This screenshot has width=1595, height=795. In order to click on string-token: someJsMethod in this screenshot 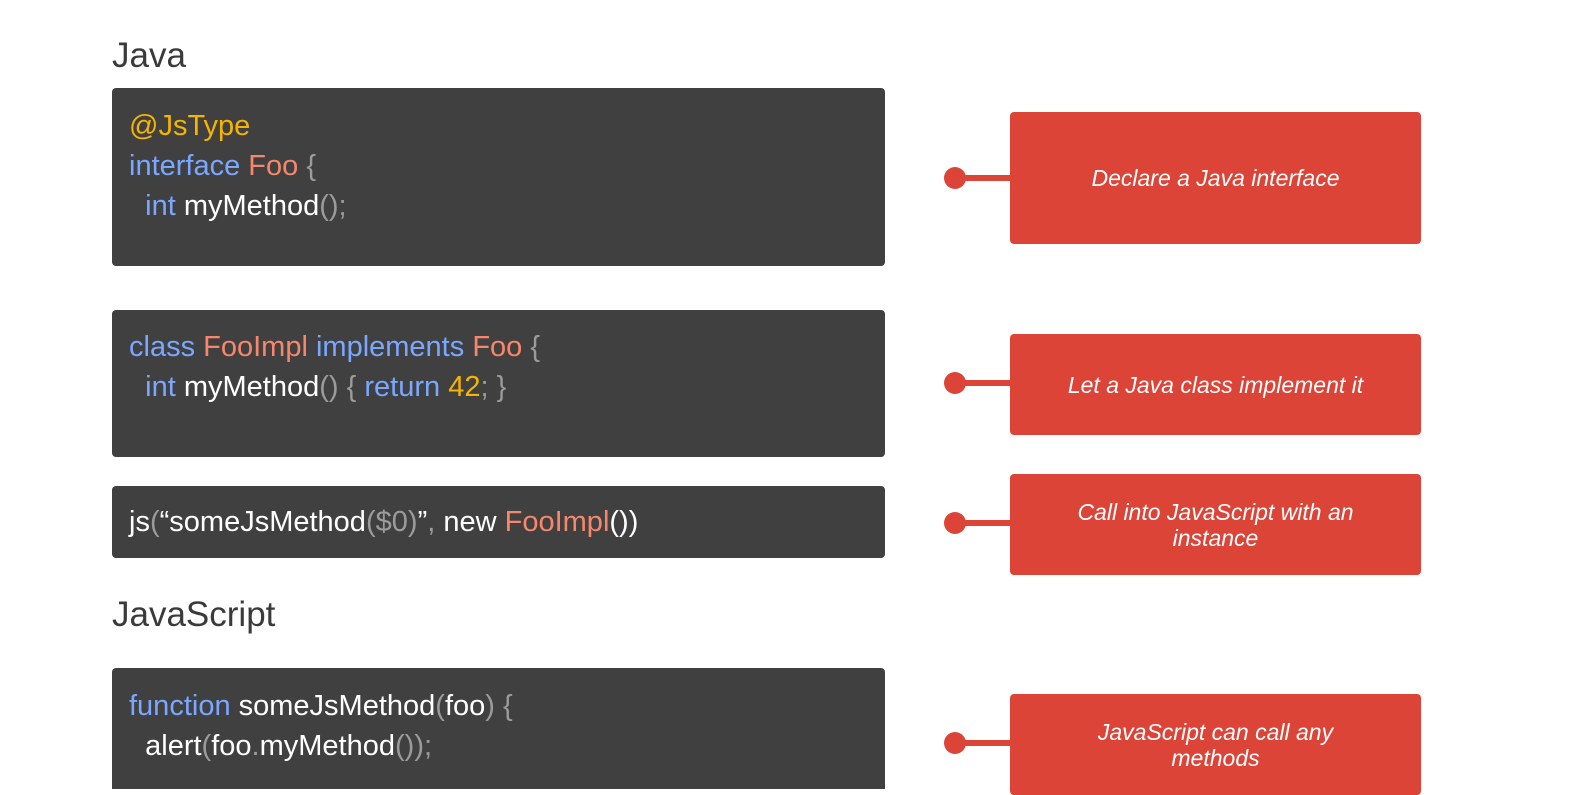, I will do `click(267, 522)`.